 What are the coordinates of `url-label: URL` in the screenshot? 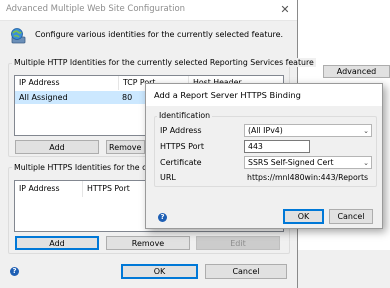 It's located at (168, 177).